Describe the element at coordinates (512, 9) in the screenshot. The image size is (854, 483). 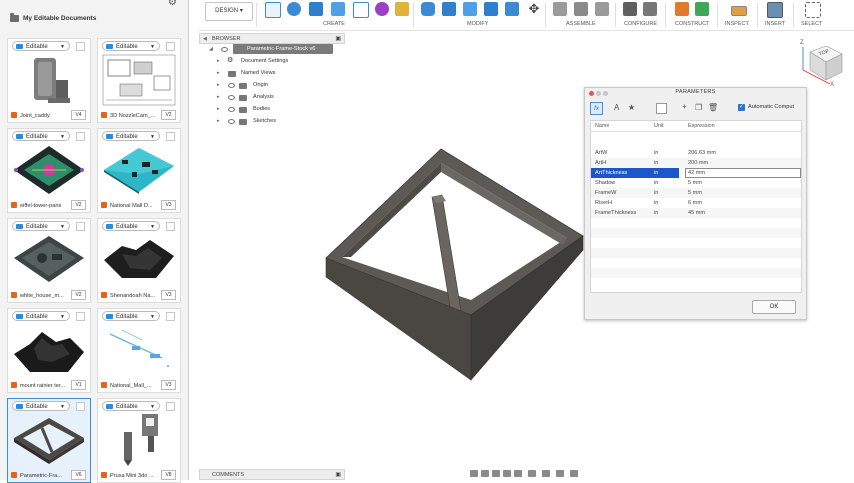
I see `combine-icon` at that location.